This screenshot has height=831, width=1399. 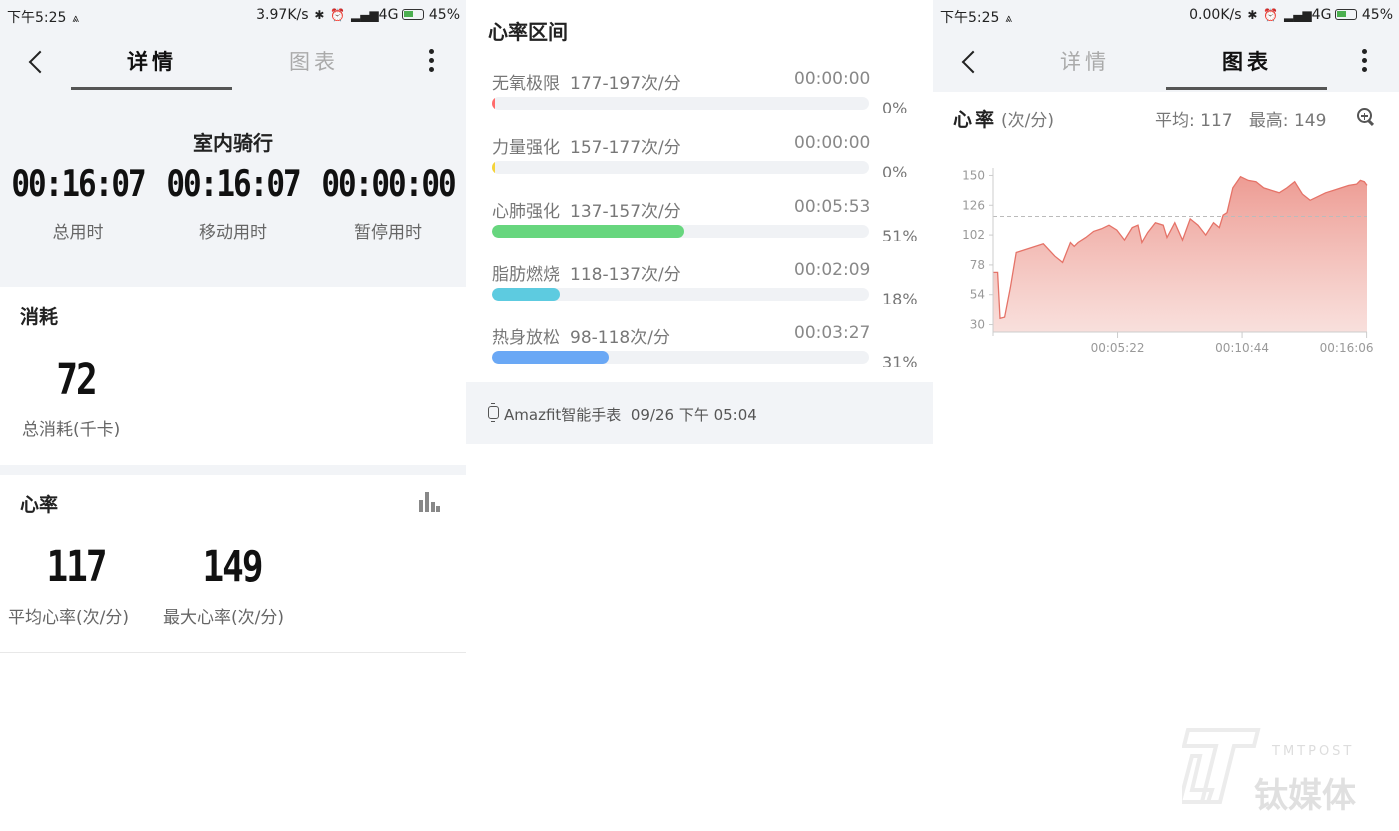 I want to click on zone-label: 心肺强化, so click(x=526, y=212).